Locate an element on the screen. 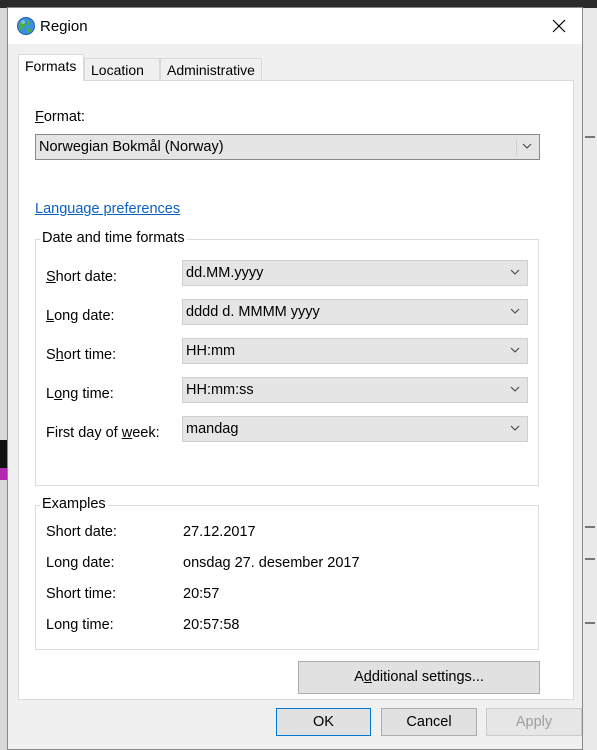 The image size is (597, 750). example-long-time-label: Long time: is located at coordinates (80, 625).